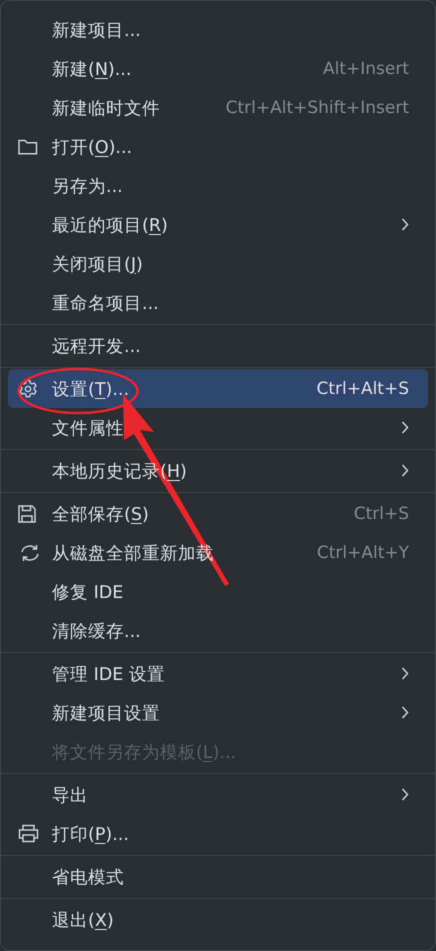  What do you see at coordinates (218, 513) in the screenshot?
I see `menu-item: 全部保存(S) Ctrl+S` at bounding box center [218, 513].